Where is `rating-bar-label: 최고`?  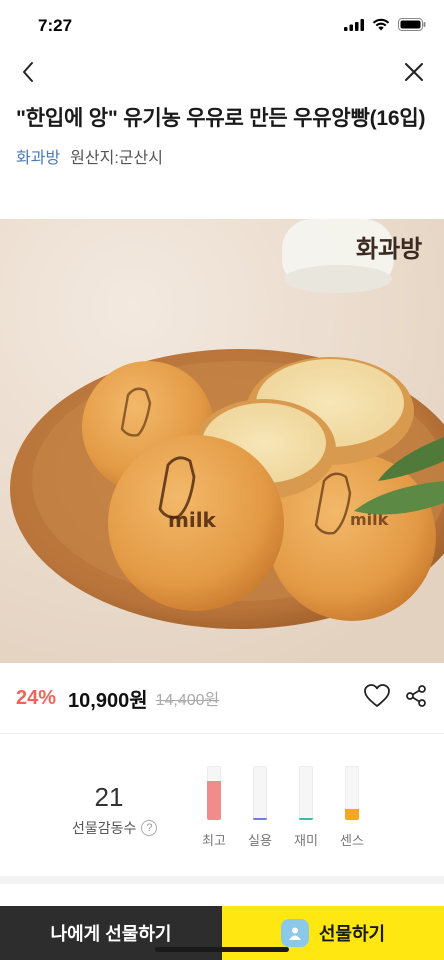
rating-bar-label: 최고 is located at coordinates (214, 840).